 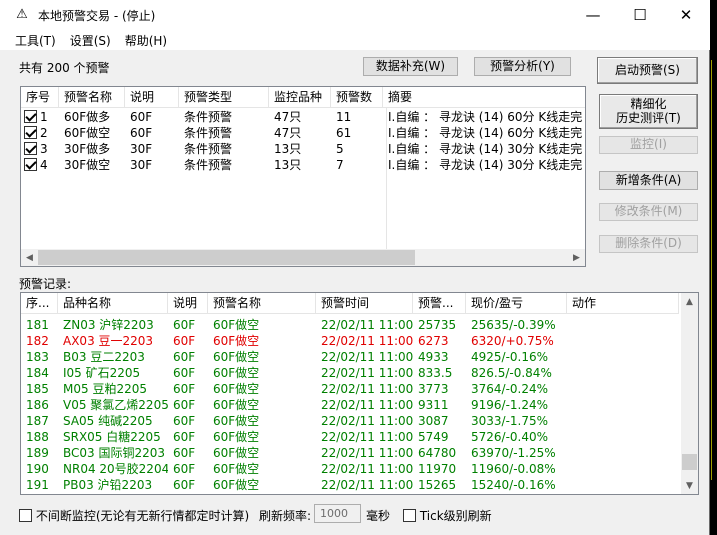 What do you see at coordinates (40, 133) in the screenshot?
I see `warn-row-checkbox-cell: 2` at bounding box center [40, 133].